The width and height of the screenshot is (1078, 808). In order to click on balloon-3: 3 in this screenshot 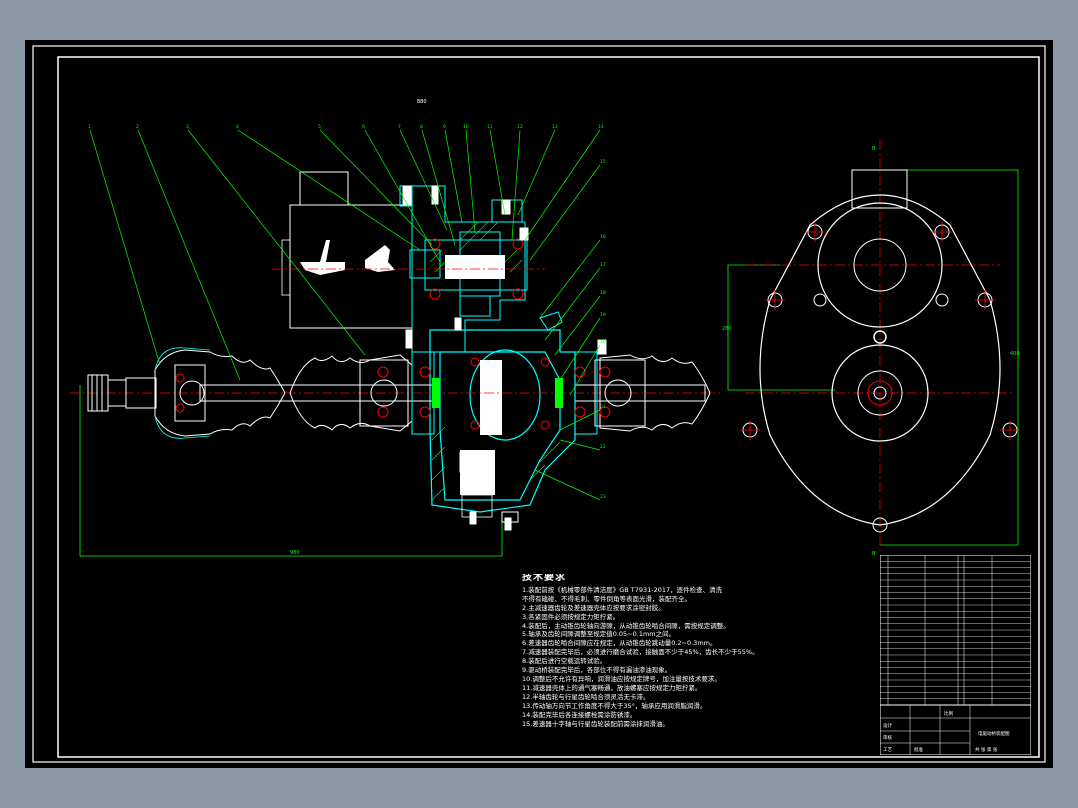, I will do `click(187, 127)`.